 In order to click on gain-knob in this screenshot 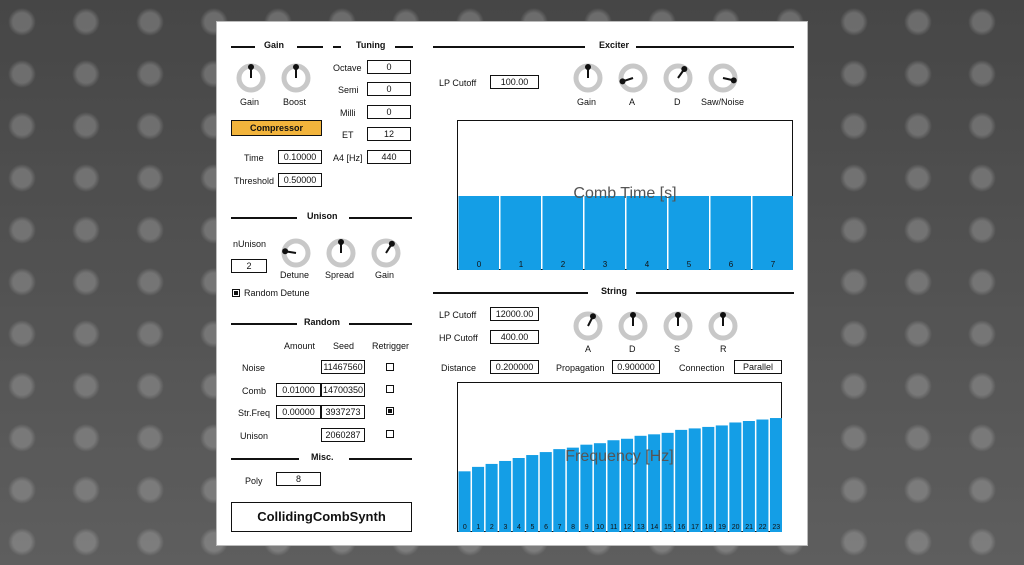, I will do `click(251, 79)`.